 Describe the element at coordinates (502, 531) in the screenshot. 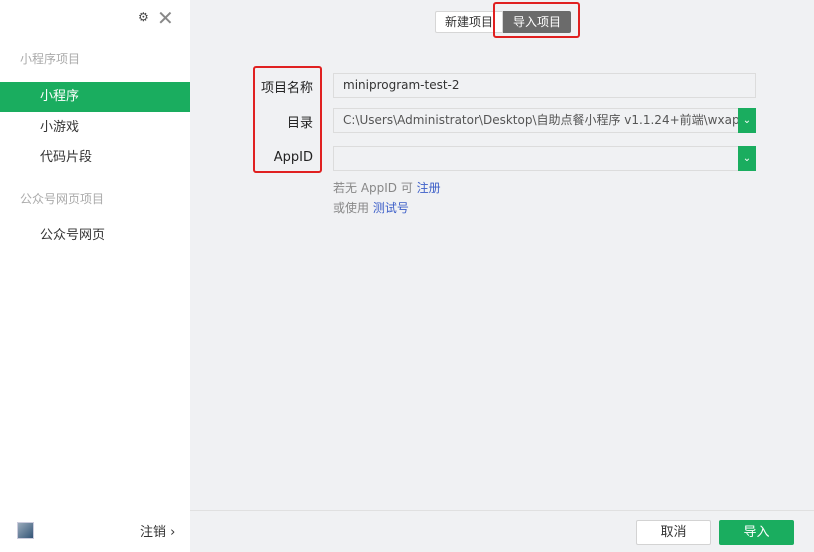

I see `footer-bar: 取消 导入` at that location.